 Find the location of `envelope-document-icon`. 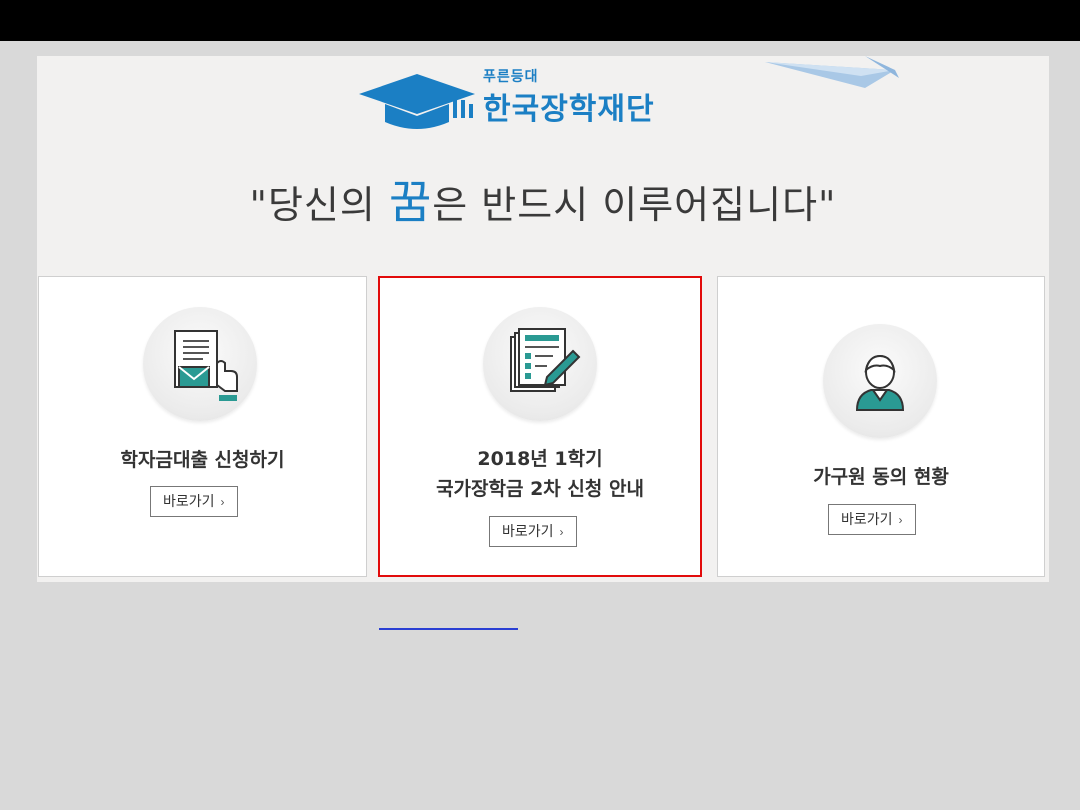

envelope-document-icon is located at coordinates (206, 365).